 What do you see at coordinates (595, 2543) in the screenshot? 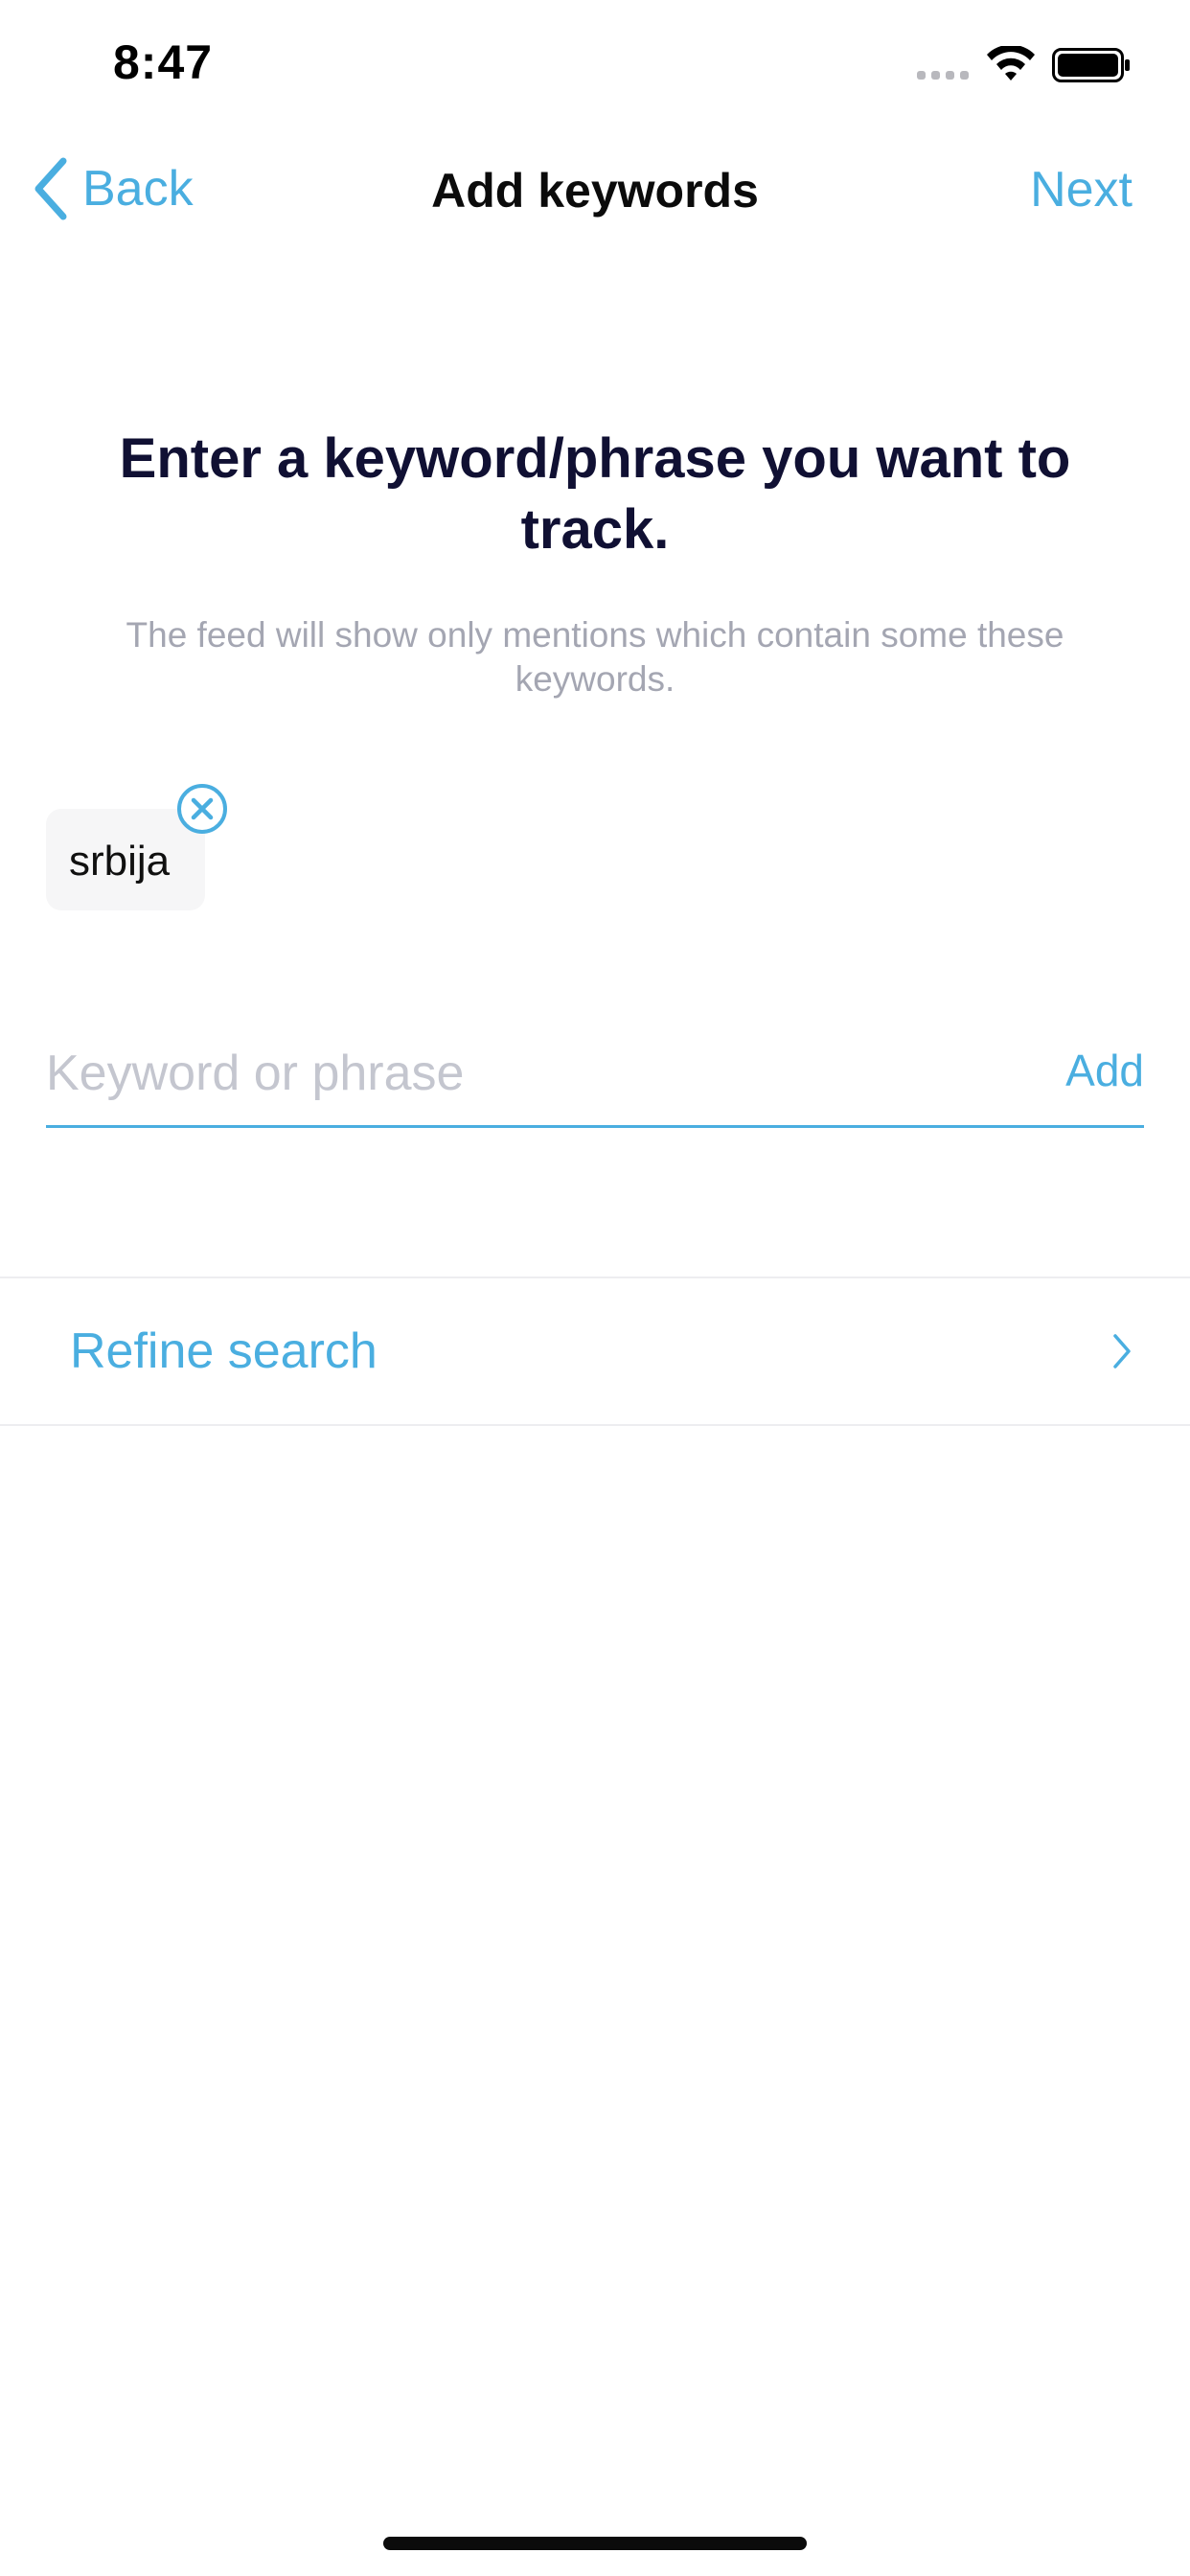
I see `home-indicator` at bounding box center [595, 2543].